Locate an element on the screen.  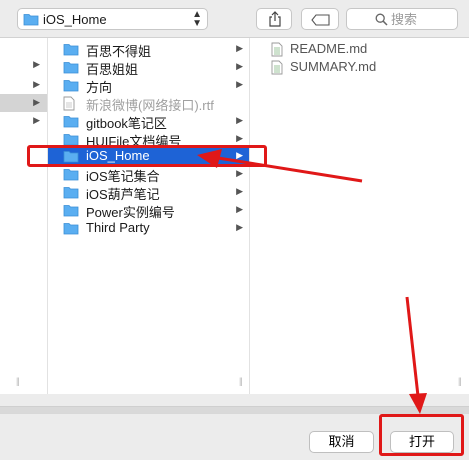
list-item-label: SUMMARY.md is located at coordinates (333, 66).